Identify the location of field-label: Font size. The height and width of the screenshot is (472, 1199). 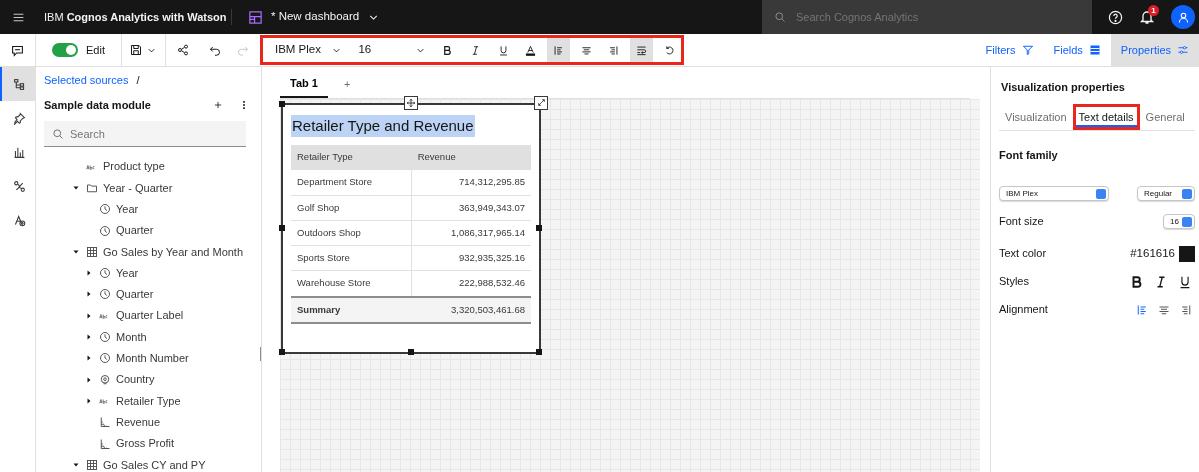
(1021, 222).